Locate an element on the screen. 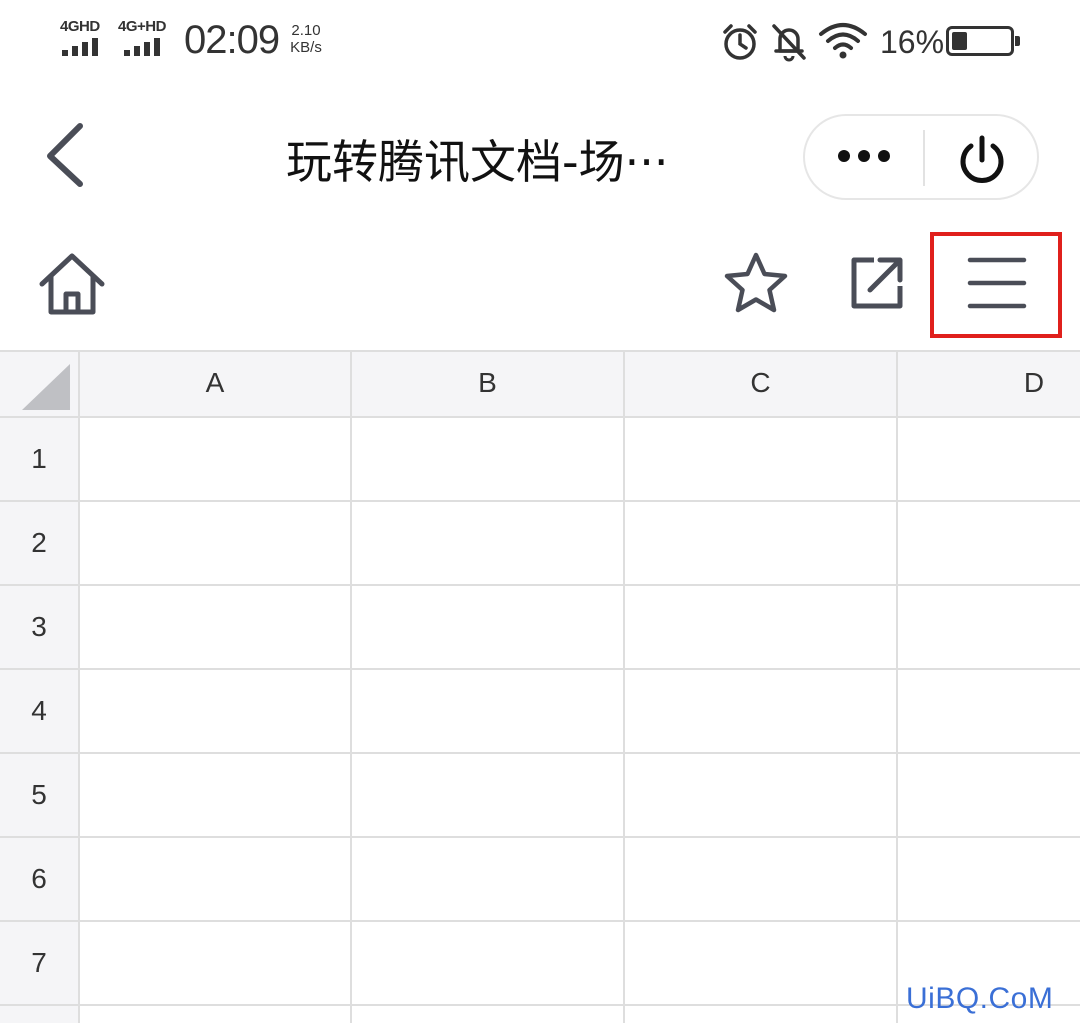 This screenshot has height=1023, width=1080. menu-highlight-annotation is located at coordinates (996, 285).